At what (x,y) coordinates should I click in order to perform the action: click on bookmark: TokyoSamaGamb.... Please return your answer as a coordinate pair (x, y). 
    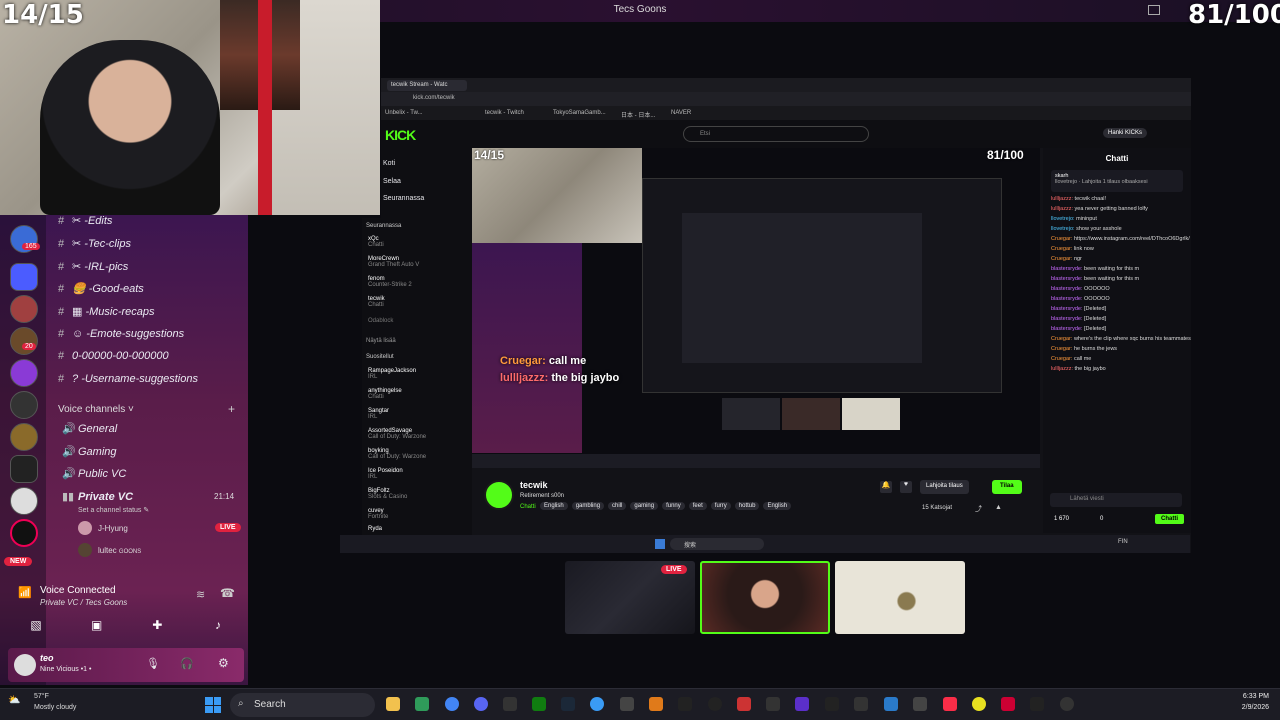
    Looking at the image, I should click on (579, 113).